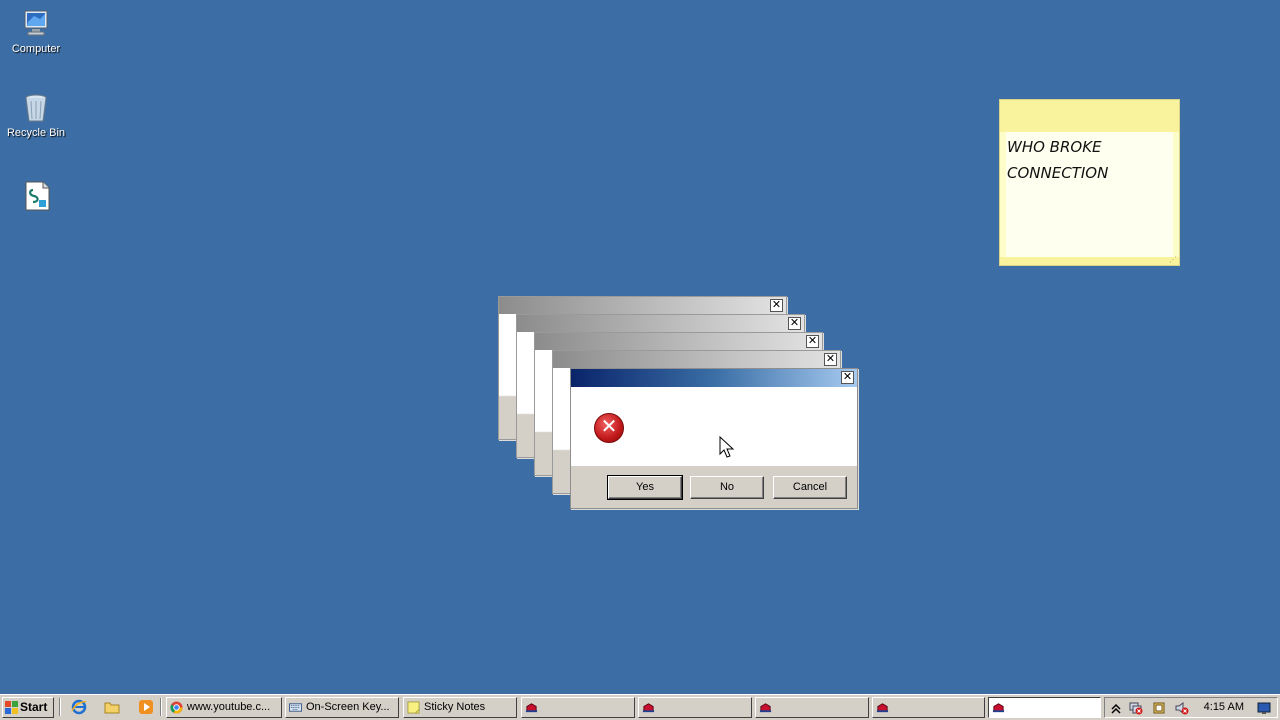 This screenshot has height=720, width=1280. I want to click on folder-icon, so click(112, 707).